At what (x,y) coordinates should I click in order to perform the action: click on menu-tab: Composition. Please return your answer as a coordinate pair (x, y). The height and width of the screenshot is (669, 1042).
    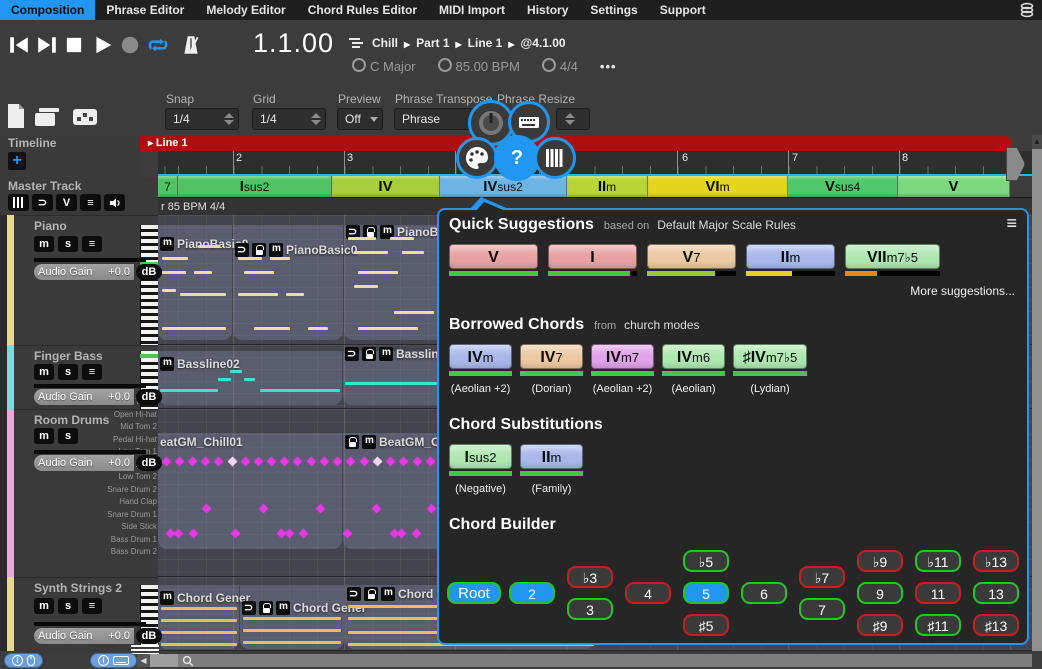
    Looking at the image, I should click on (48, 10).